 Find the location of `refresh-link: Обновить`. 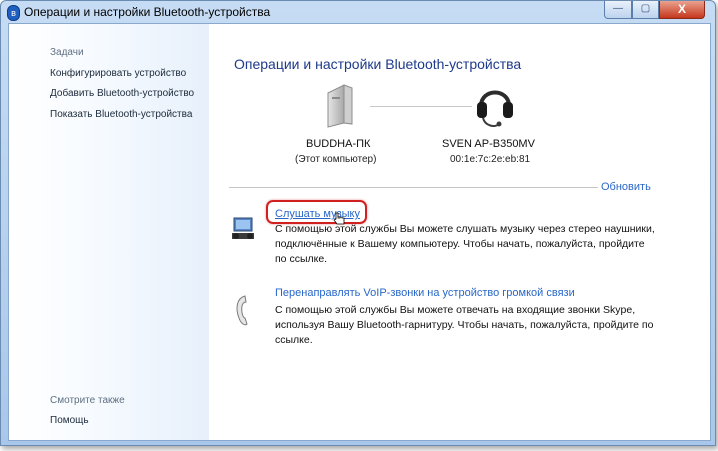

refresh-link: Обновить is located at coordinates (626, 187).